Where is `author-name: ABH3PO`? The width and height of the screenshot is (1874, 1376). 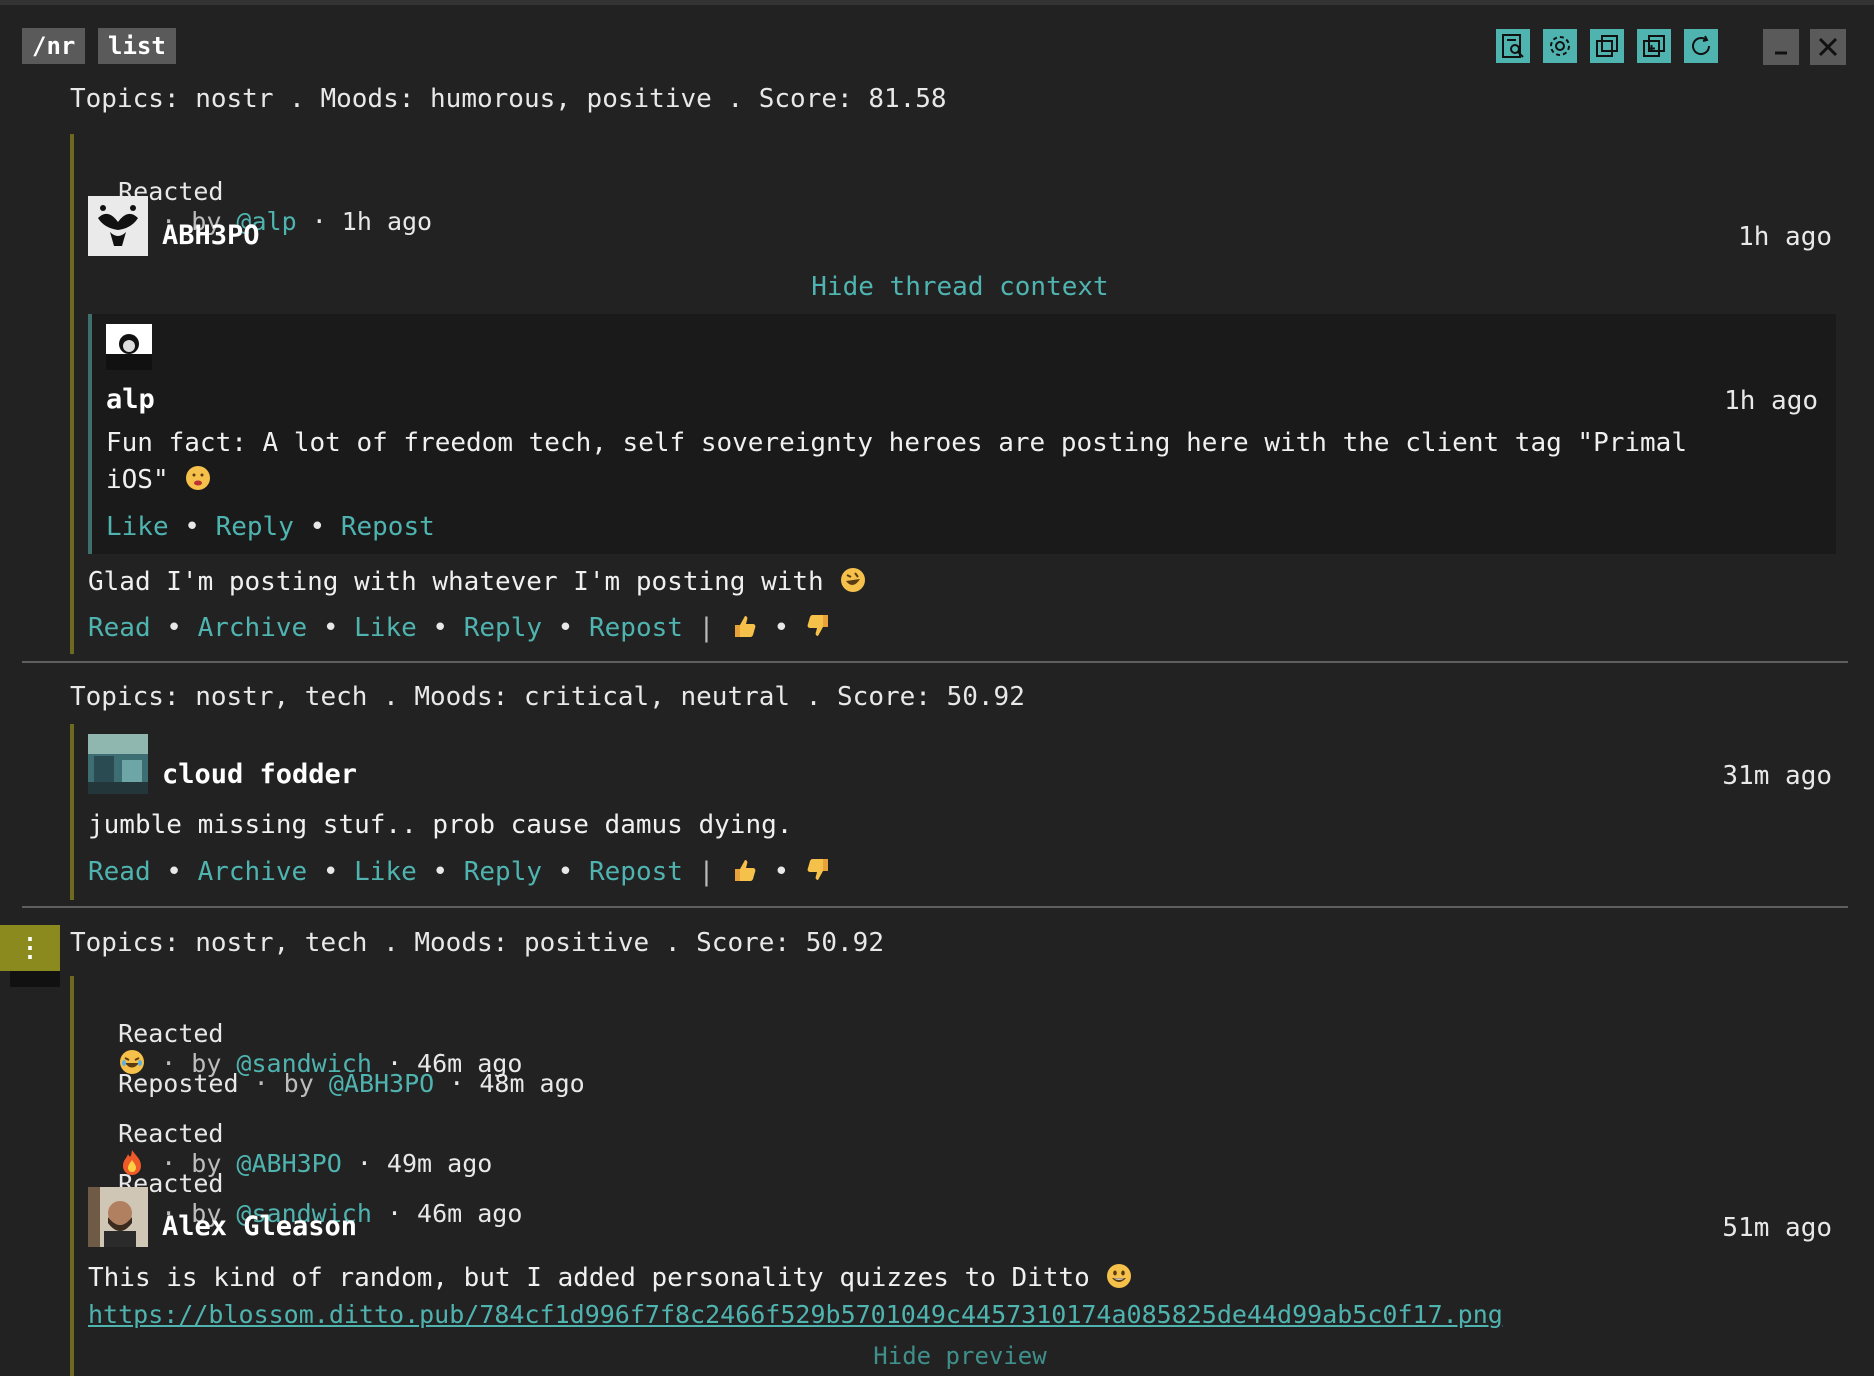
author-name: ABH3PO is located at coordinates (211, 235).